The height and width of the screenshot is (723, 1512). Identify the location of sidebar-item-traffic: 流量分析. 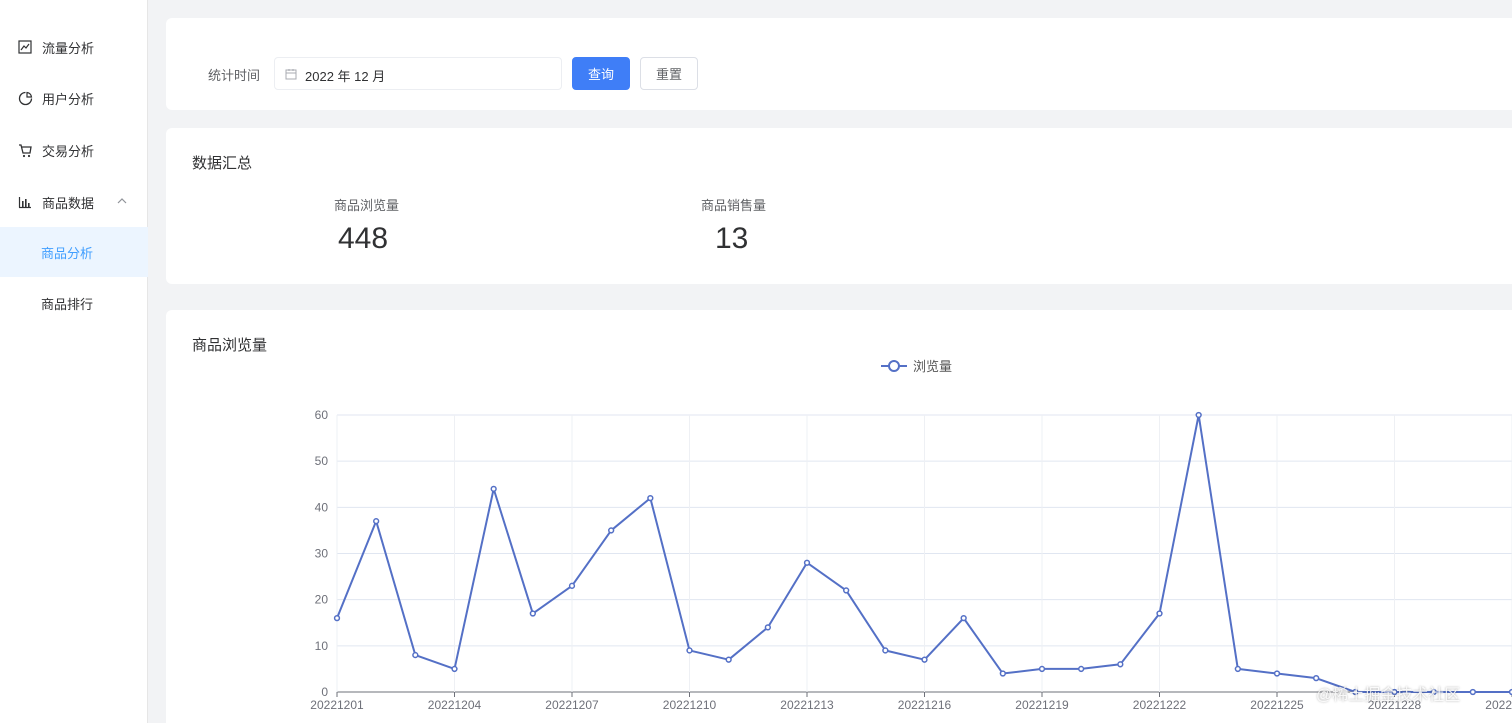
(74, 47).